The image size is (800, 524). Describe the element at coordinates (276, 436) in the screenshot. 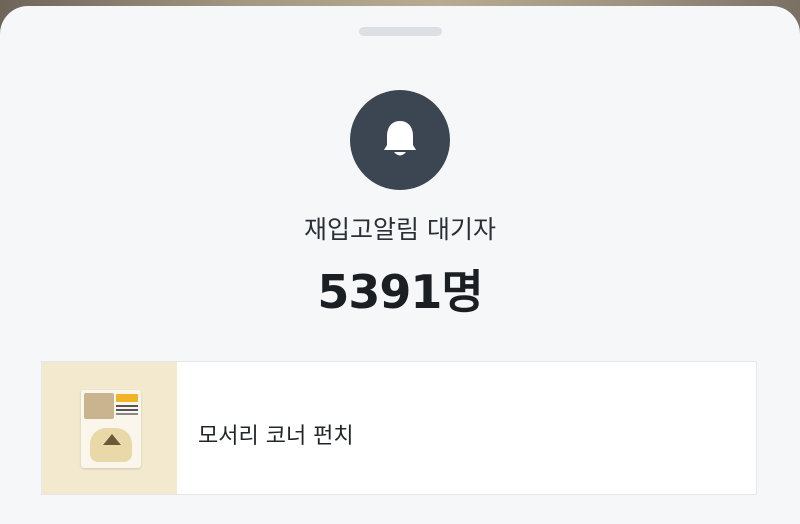

I see `product-name: 모서리 코너 펀치` at that location.